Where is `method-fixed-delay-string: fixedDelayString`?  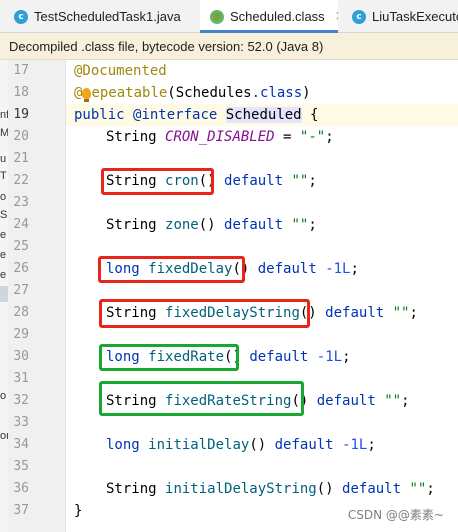 method-fixed-delay-string: fixedDelayString is located at coordinates (232, 313).